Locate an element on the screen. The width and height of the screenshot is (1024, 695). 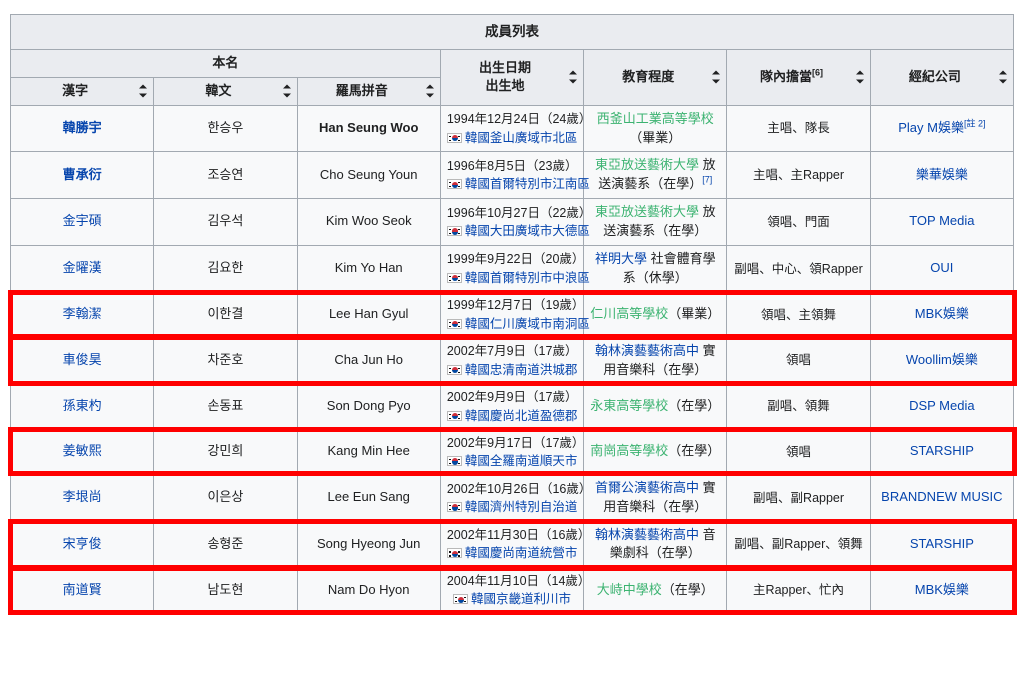
education-link: 永東高等學校 is located at coordinates (629, 405).